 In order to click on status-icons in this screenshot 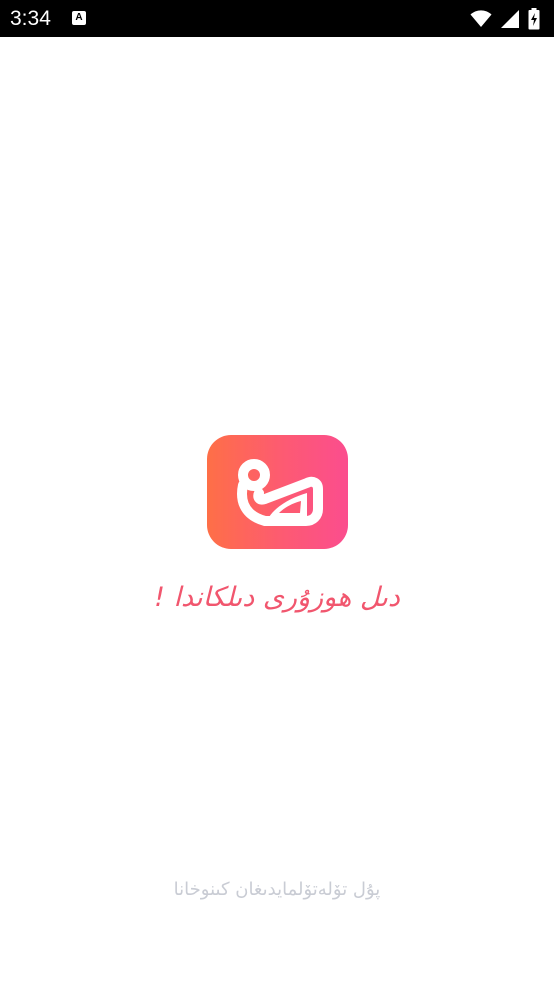, I will do `click(505, 19)`.